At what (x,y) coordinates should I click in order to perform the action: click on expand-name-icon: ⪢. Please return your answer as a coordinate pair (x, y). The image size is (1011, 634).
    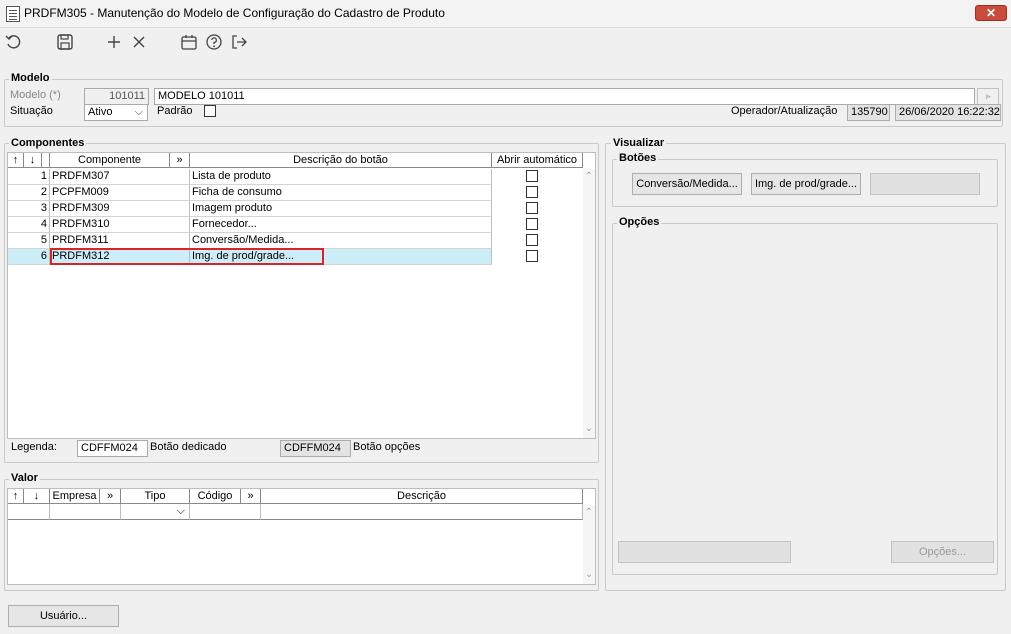
    Looking at the image, I should click on (988, 96).